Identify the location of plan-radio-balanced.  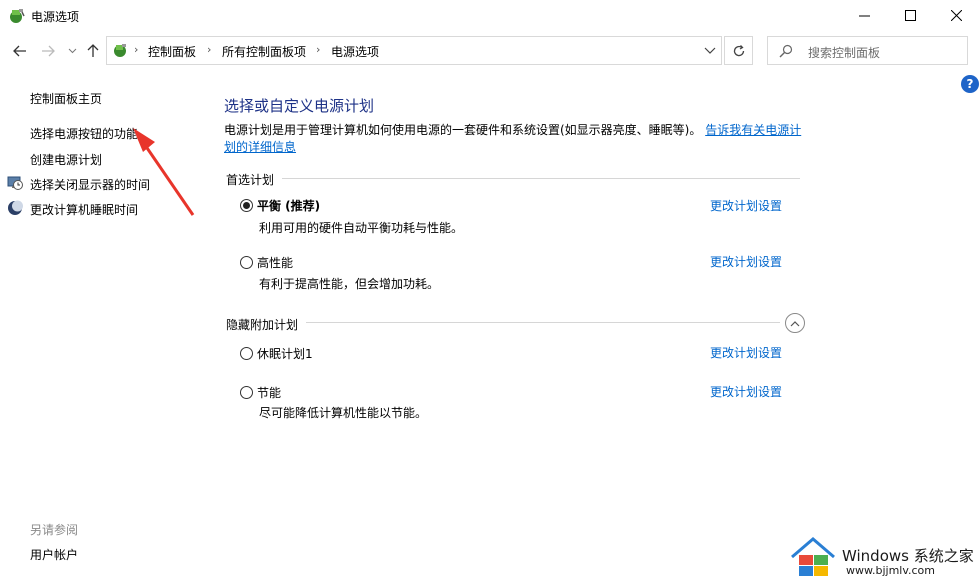
(246, 205).